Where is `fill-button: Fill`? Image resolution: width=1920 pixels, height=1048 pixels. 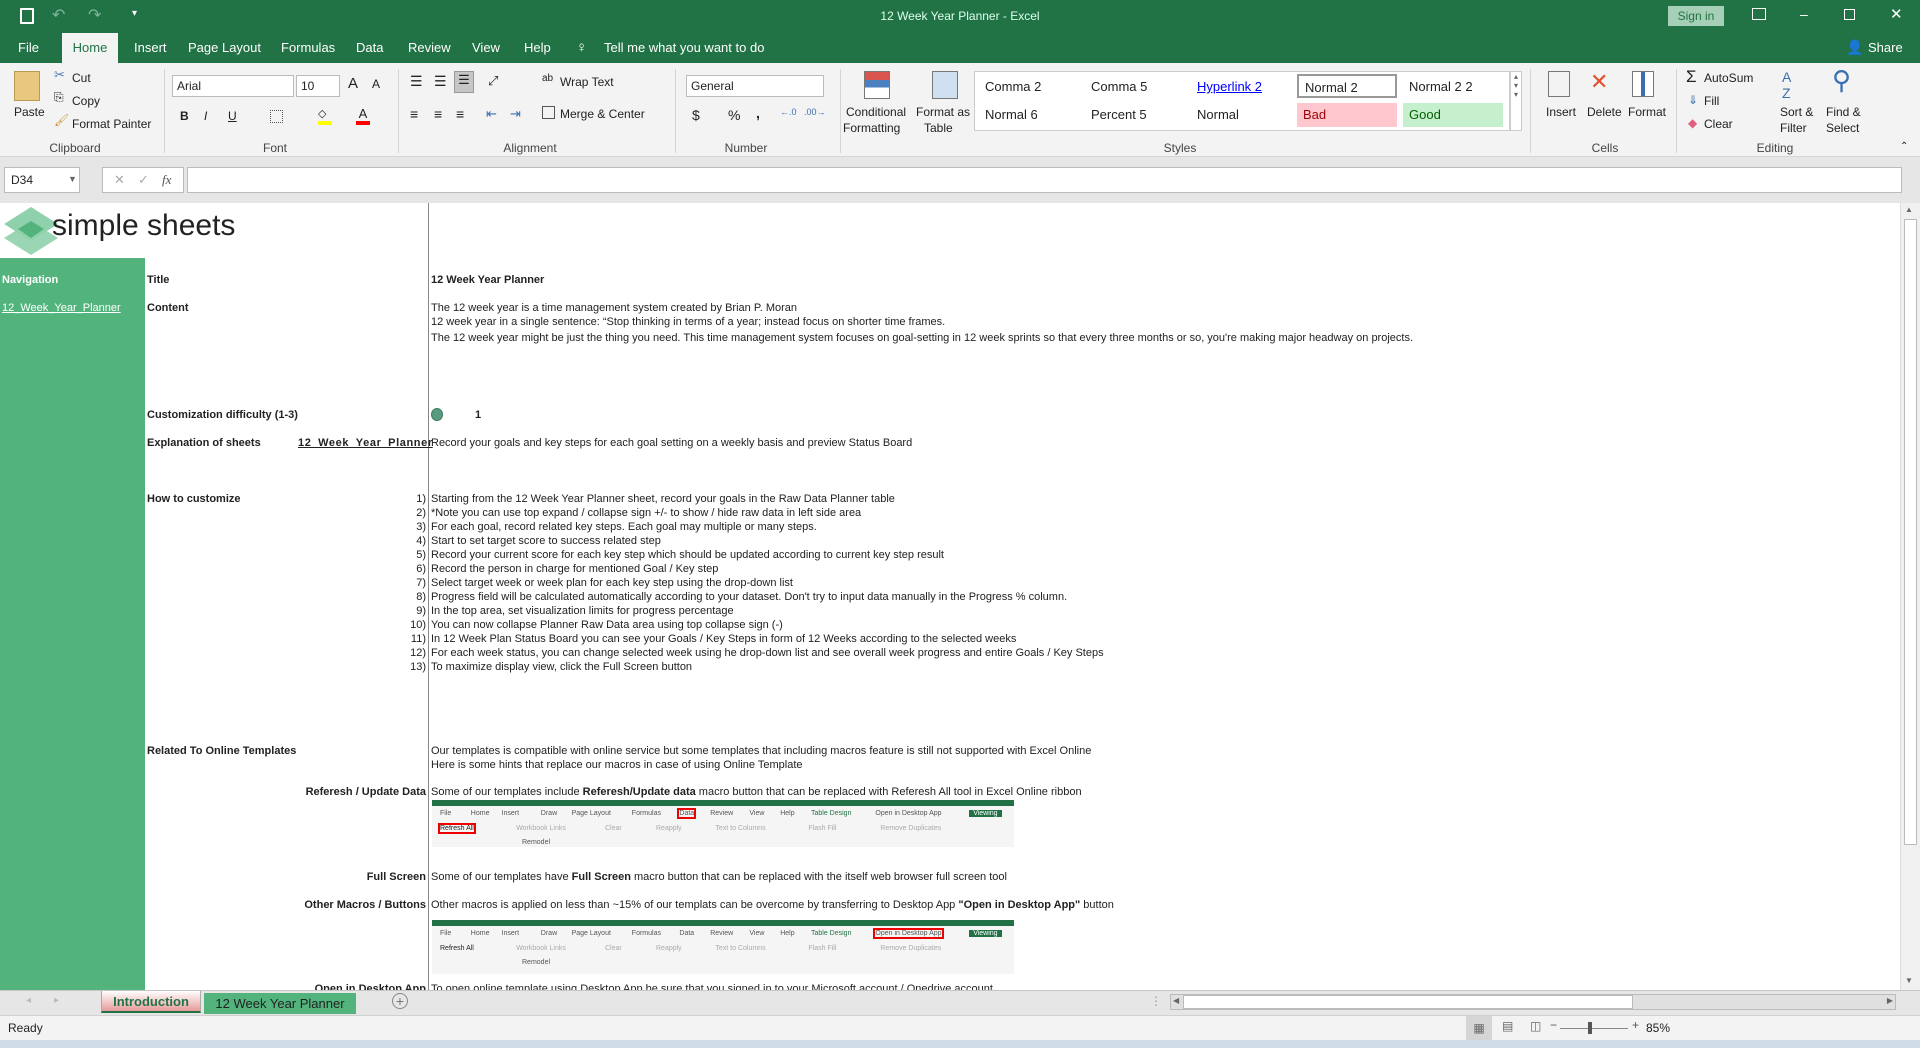 fill-button: Fill is located at coordinates (1711, 101).